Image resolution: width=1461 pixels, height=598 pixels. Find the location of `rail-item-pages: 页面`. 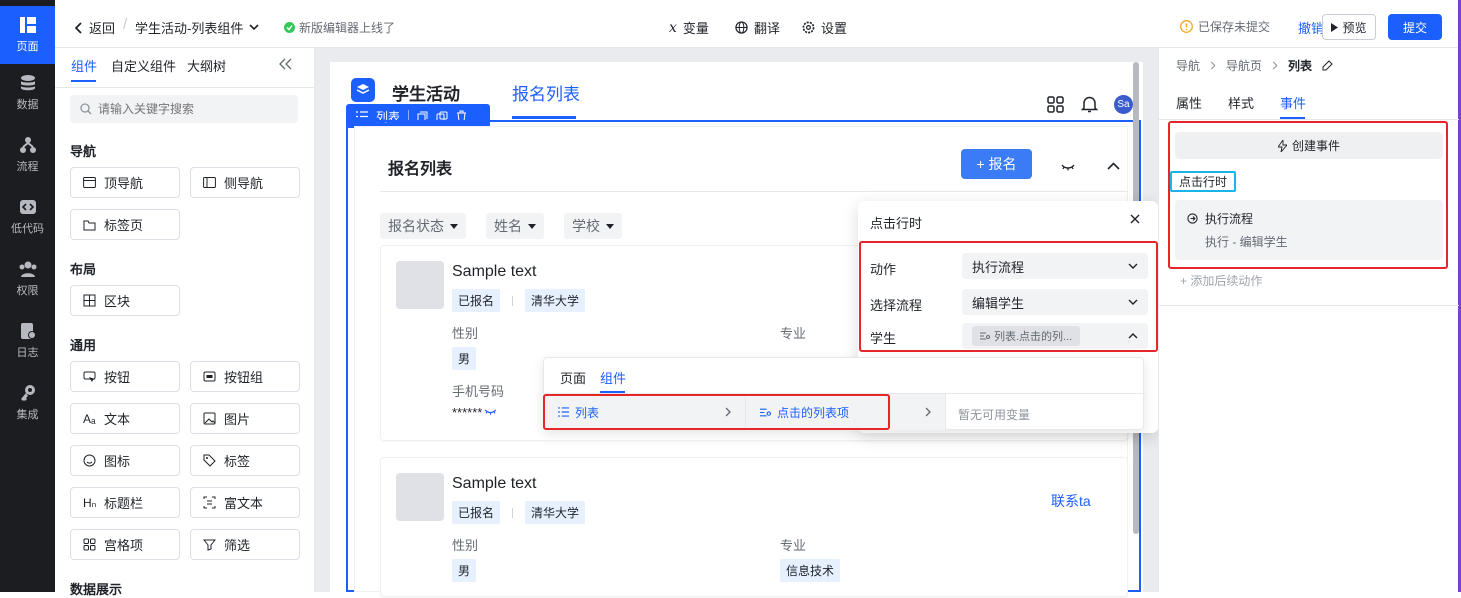

rail-item-pages: 页面 is located at coordinates (27, 35).